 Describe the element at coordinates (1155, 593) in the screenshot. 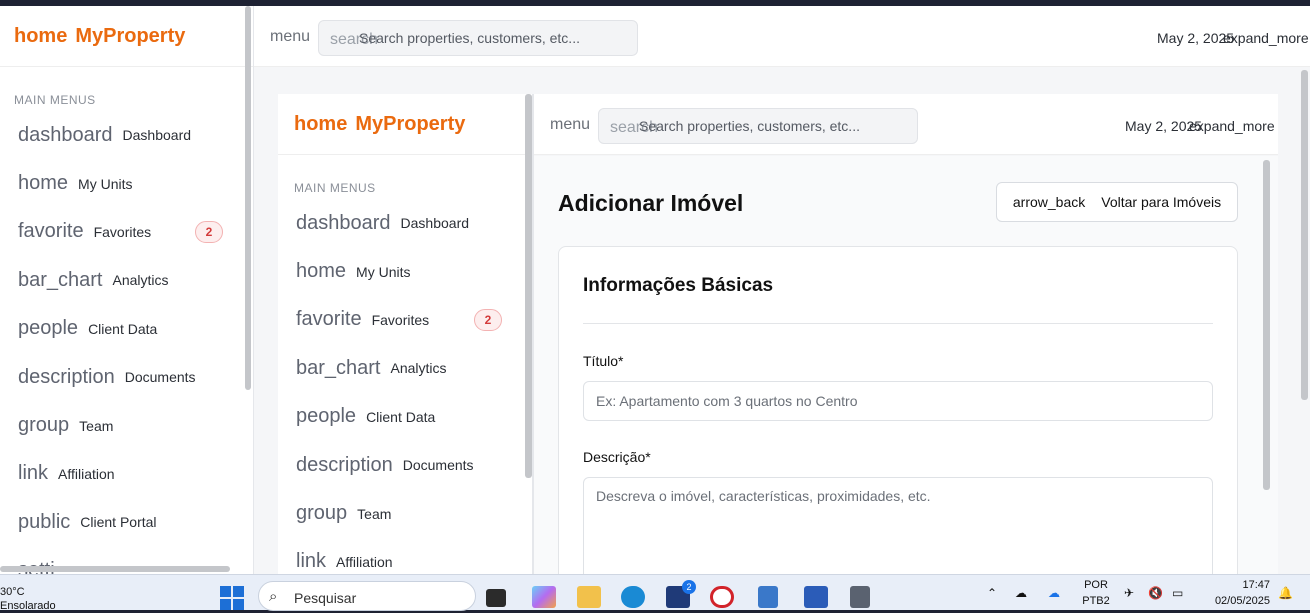

I see `volume-mute-icon: 🔇` at that location.